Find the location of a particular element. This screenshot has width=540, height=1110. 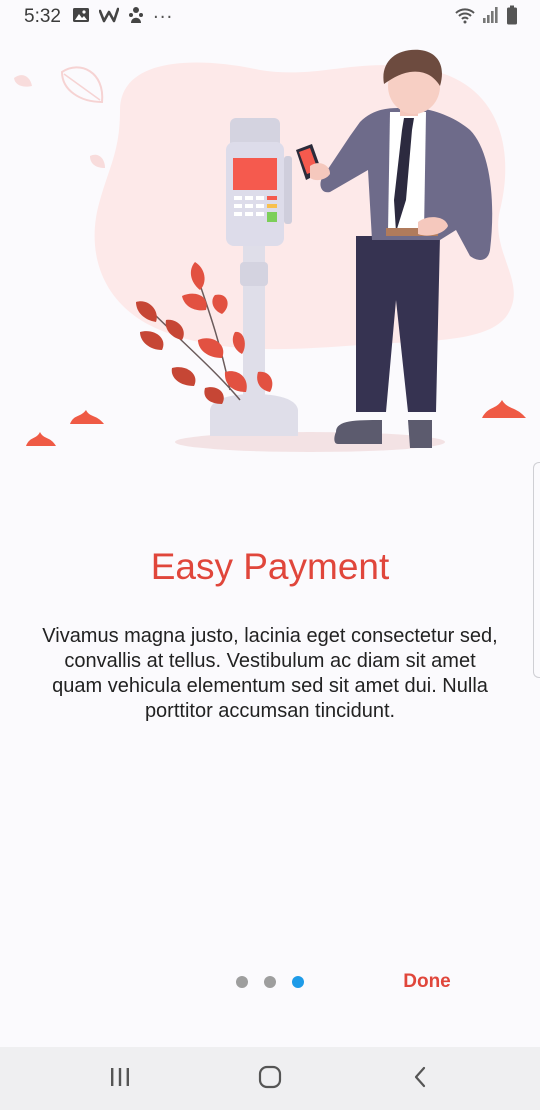

system-icons is located at coordinates (486, 17).